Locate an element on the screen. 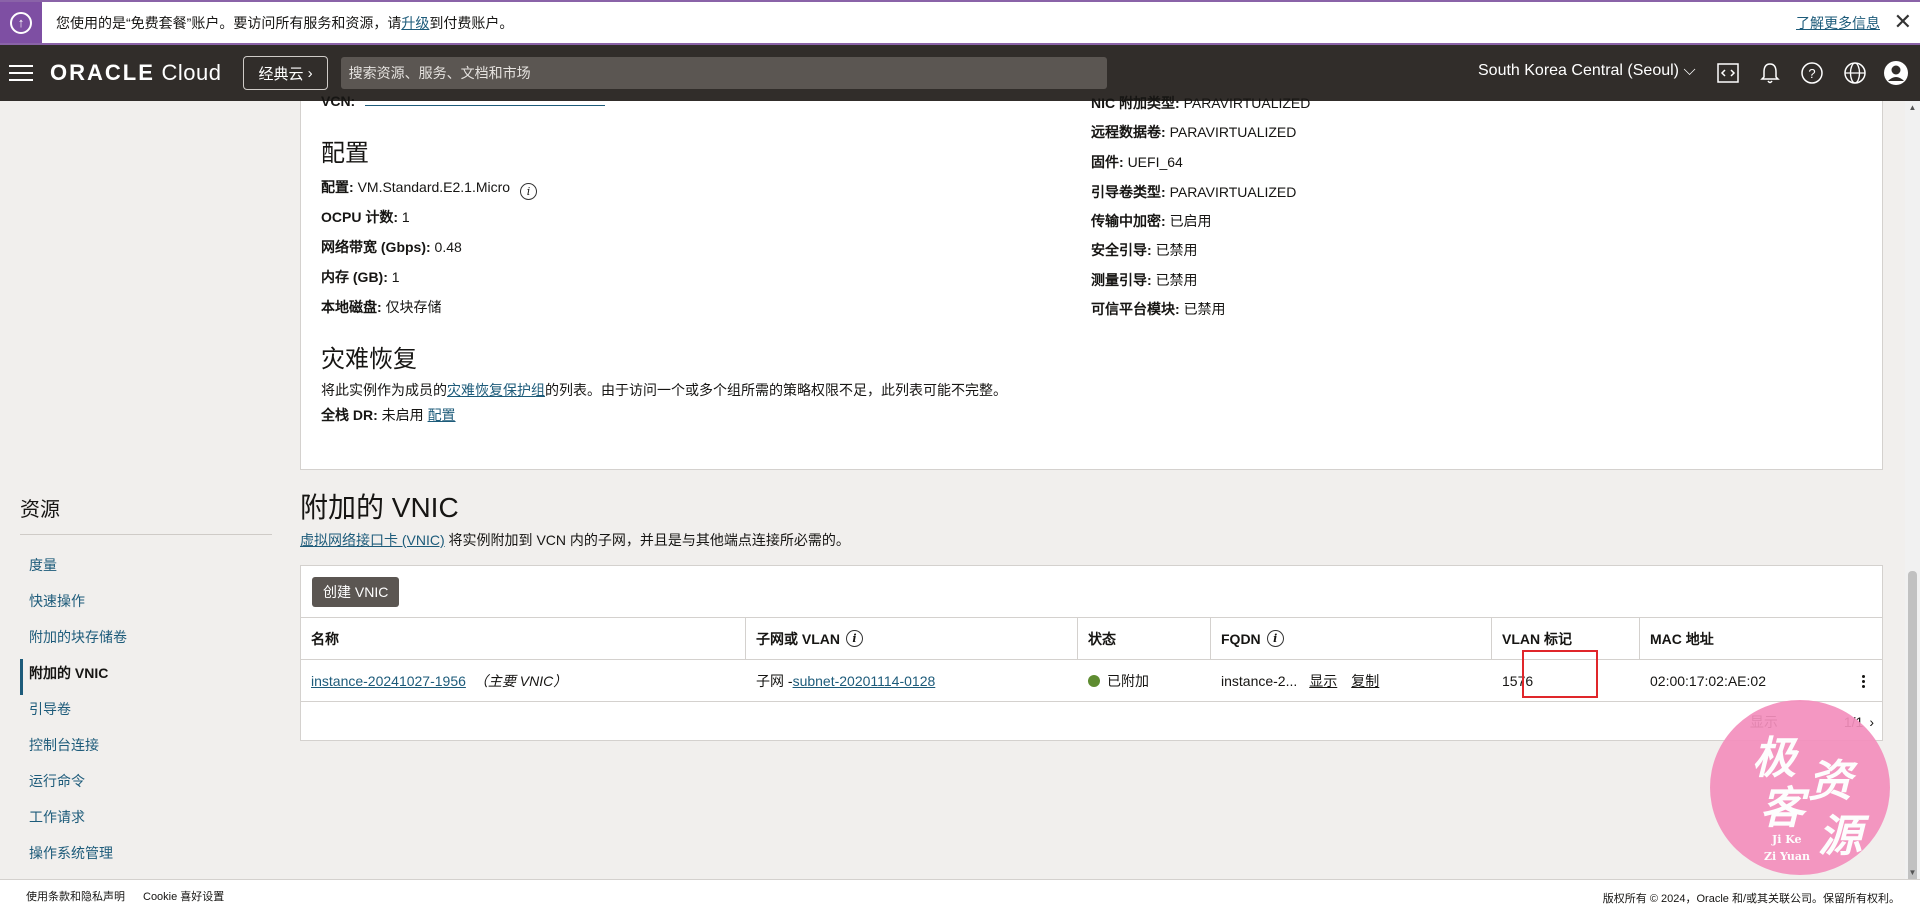  tpm-row: 可信平台模块: 已禁用 is located at coordinates (1158, 309).